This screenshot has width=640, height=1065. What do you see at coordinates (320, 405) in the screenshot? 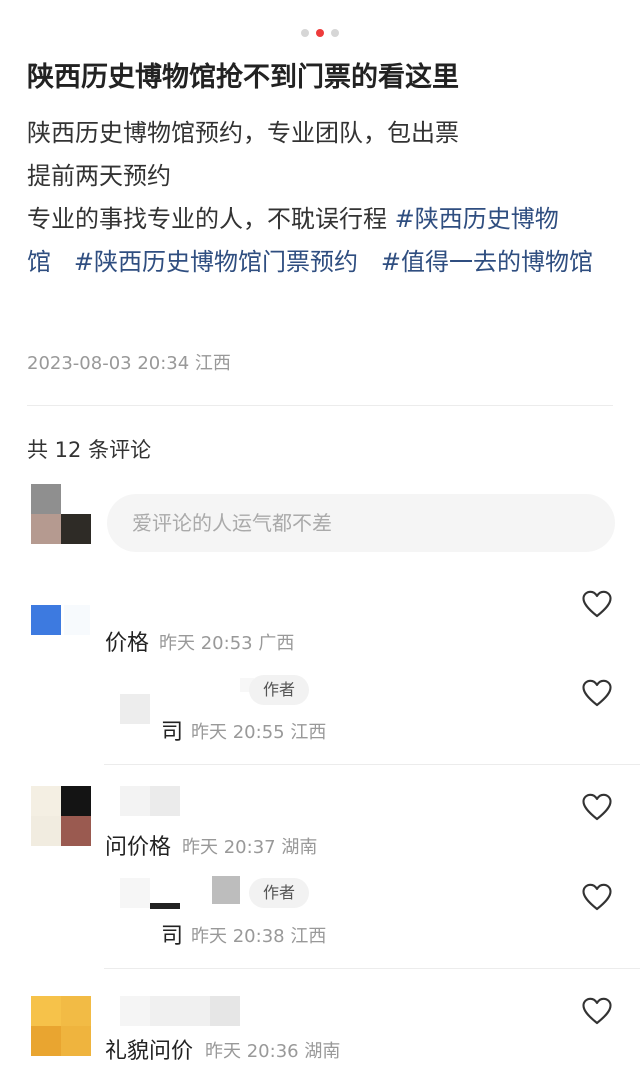
I see `divider` at bounding box center [320, 405].